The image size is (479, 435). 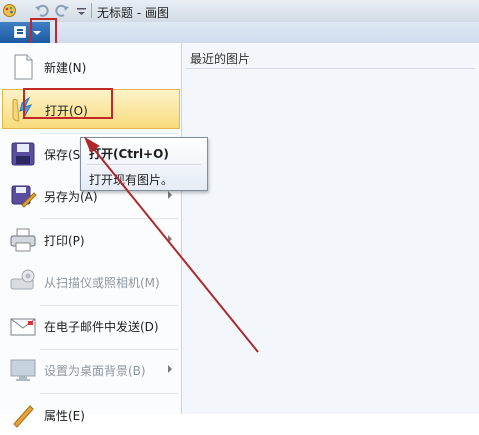 I want to click on properties-icon, so click(x=23, y=416).